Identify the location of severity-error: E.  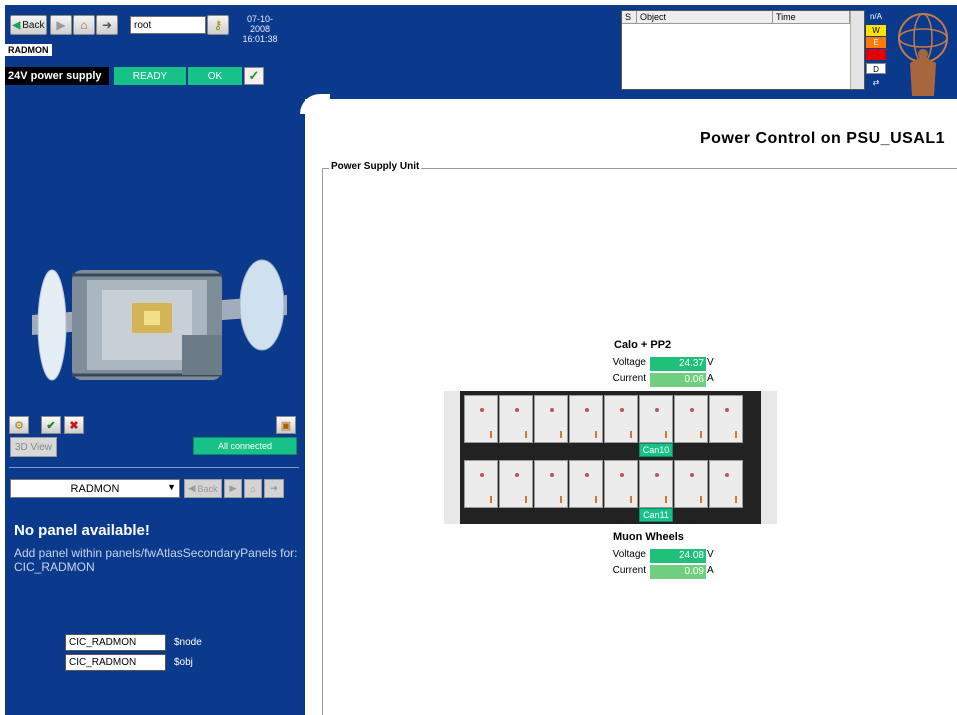
(876, 42).